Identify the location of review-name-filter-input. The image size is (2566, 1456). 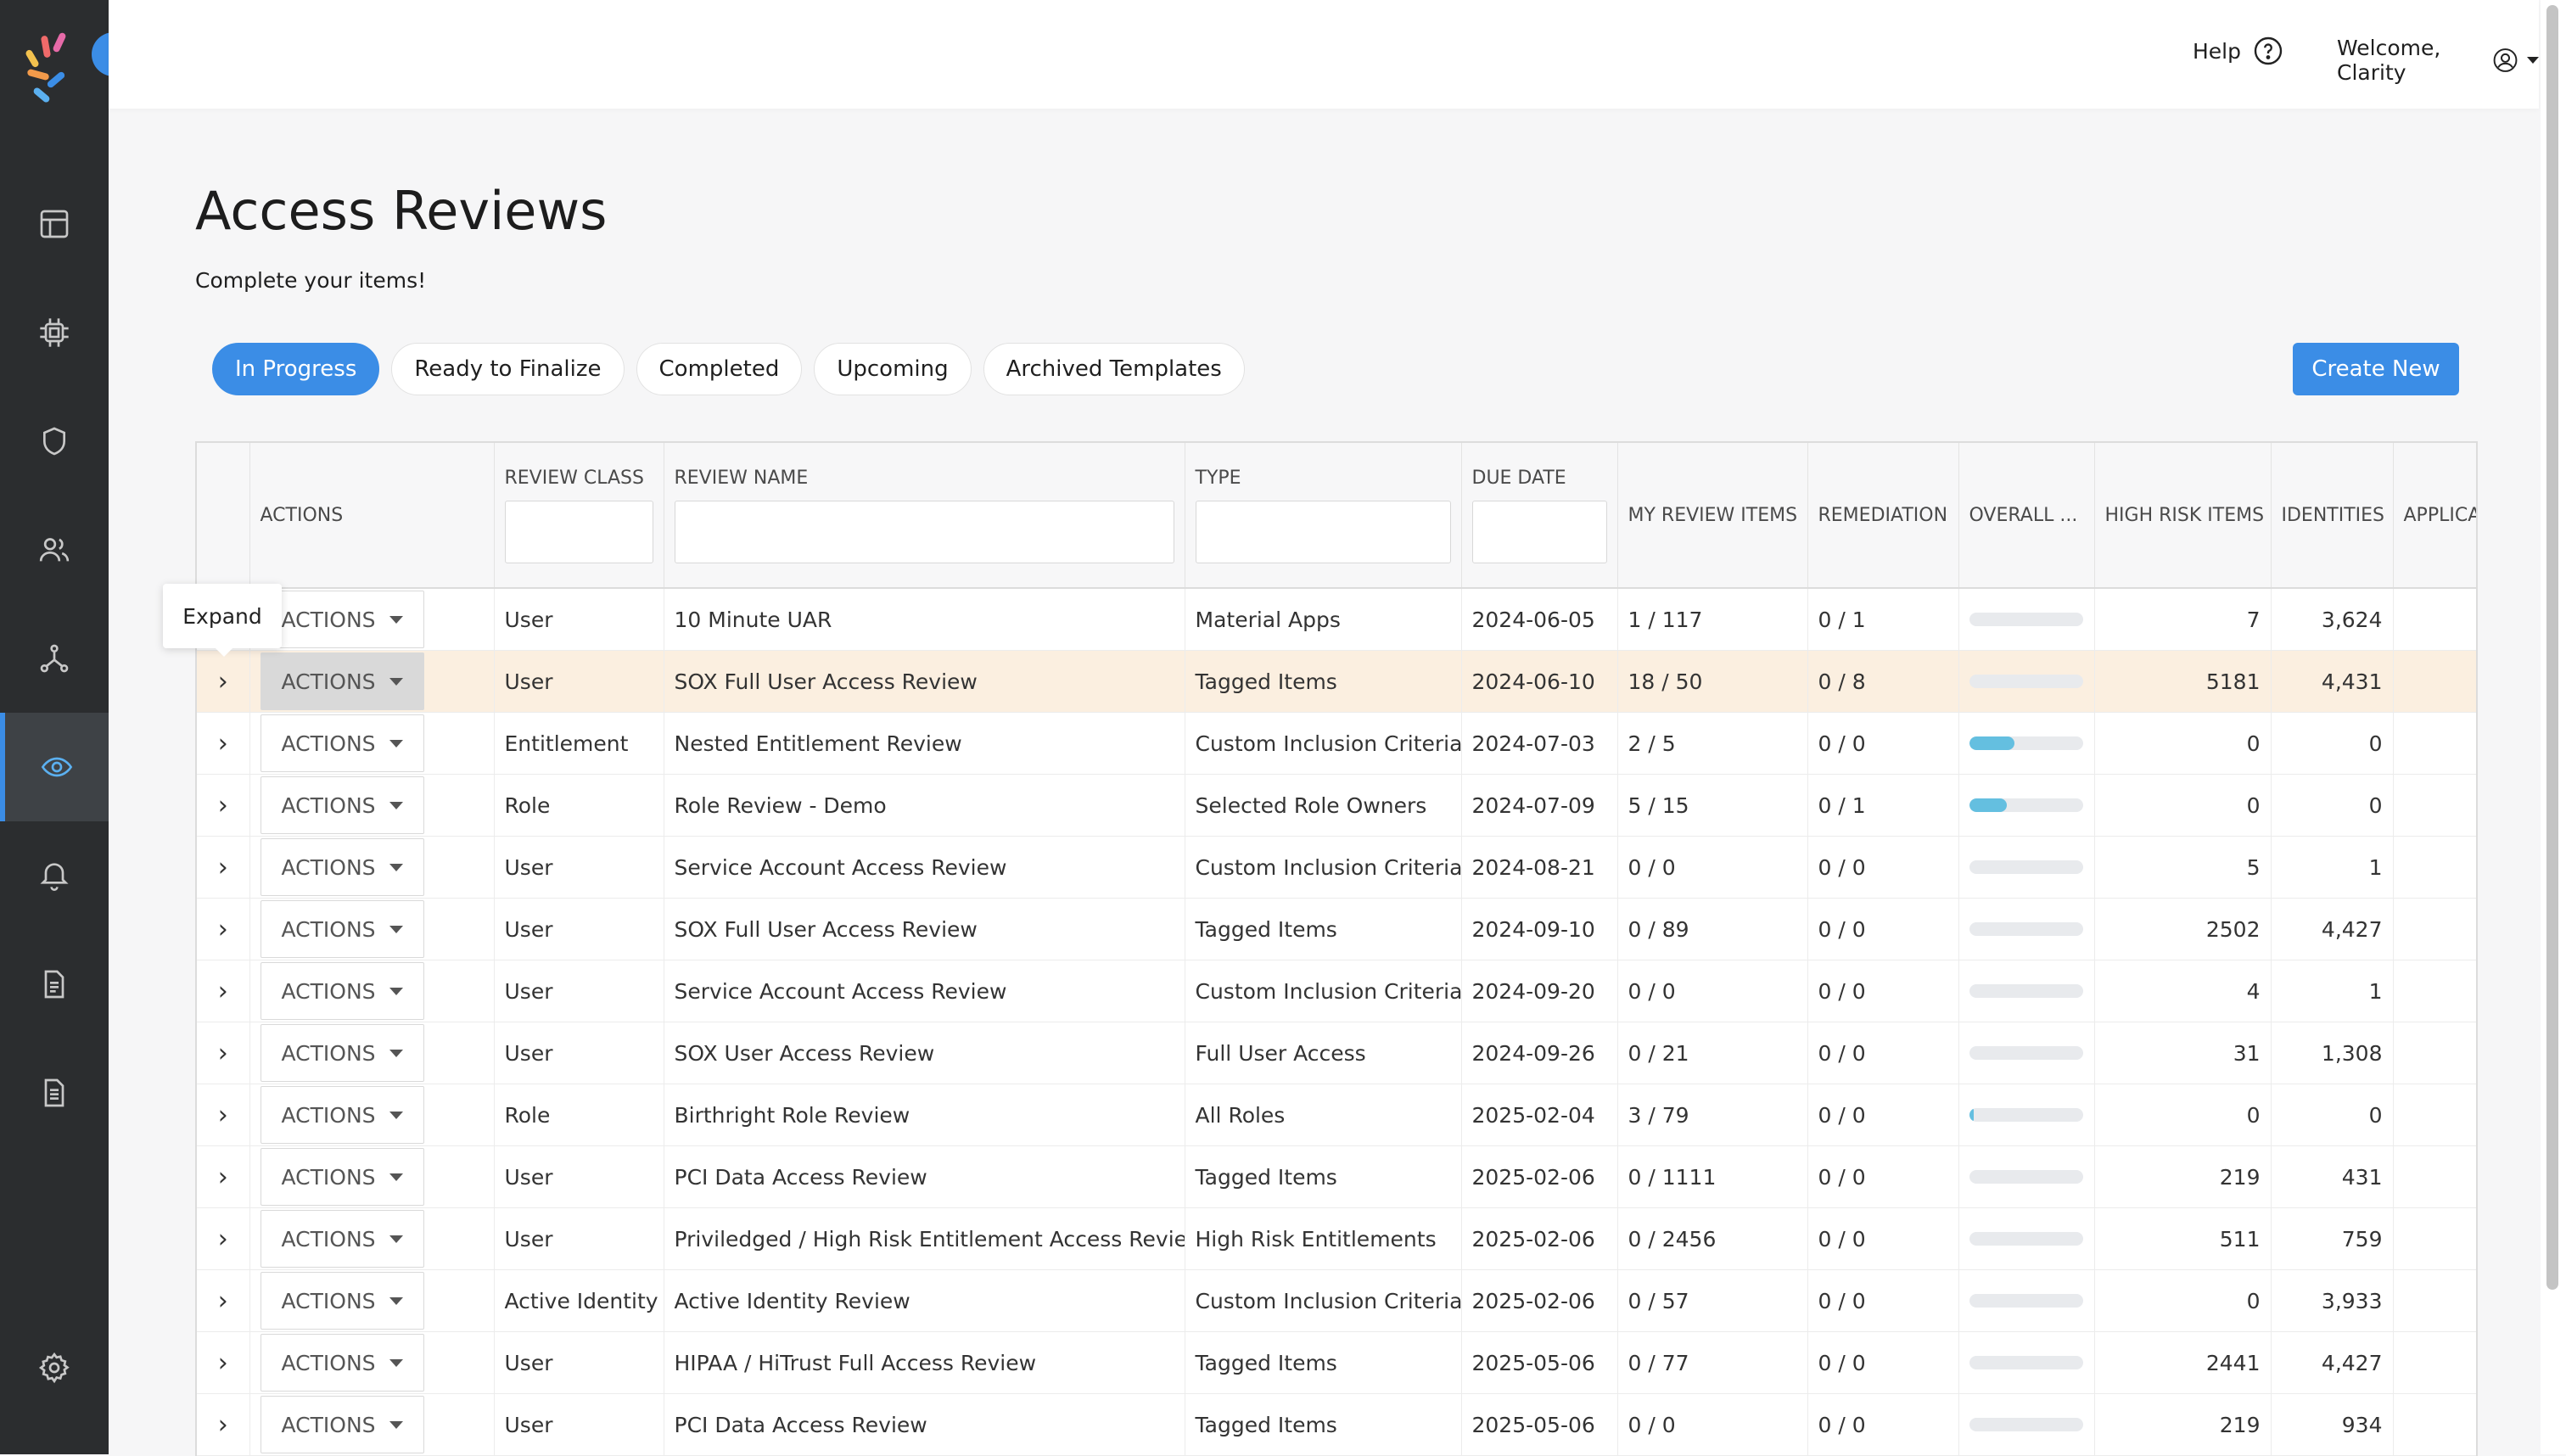
(924, 531).